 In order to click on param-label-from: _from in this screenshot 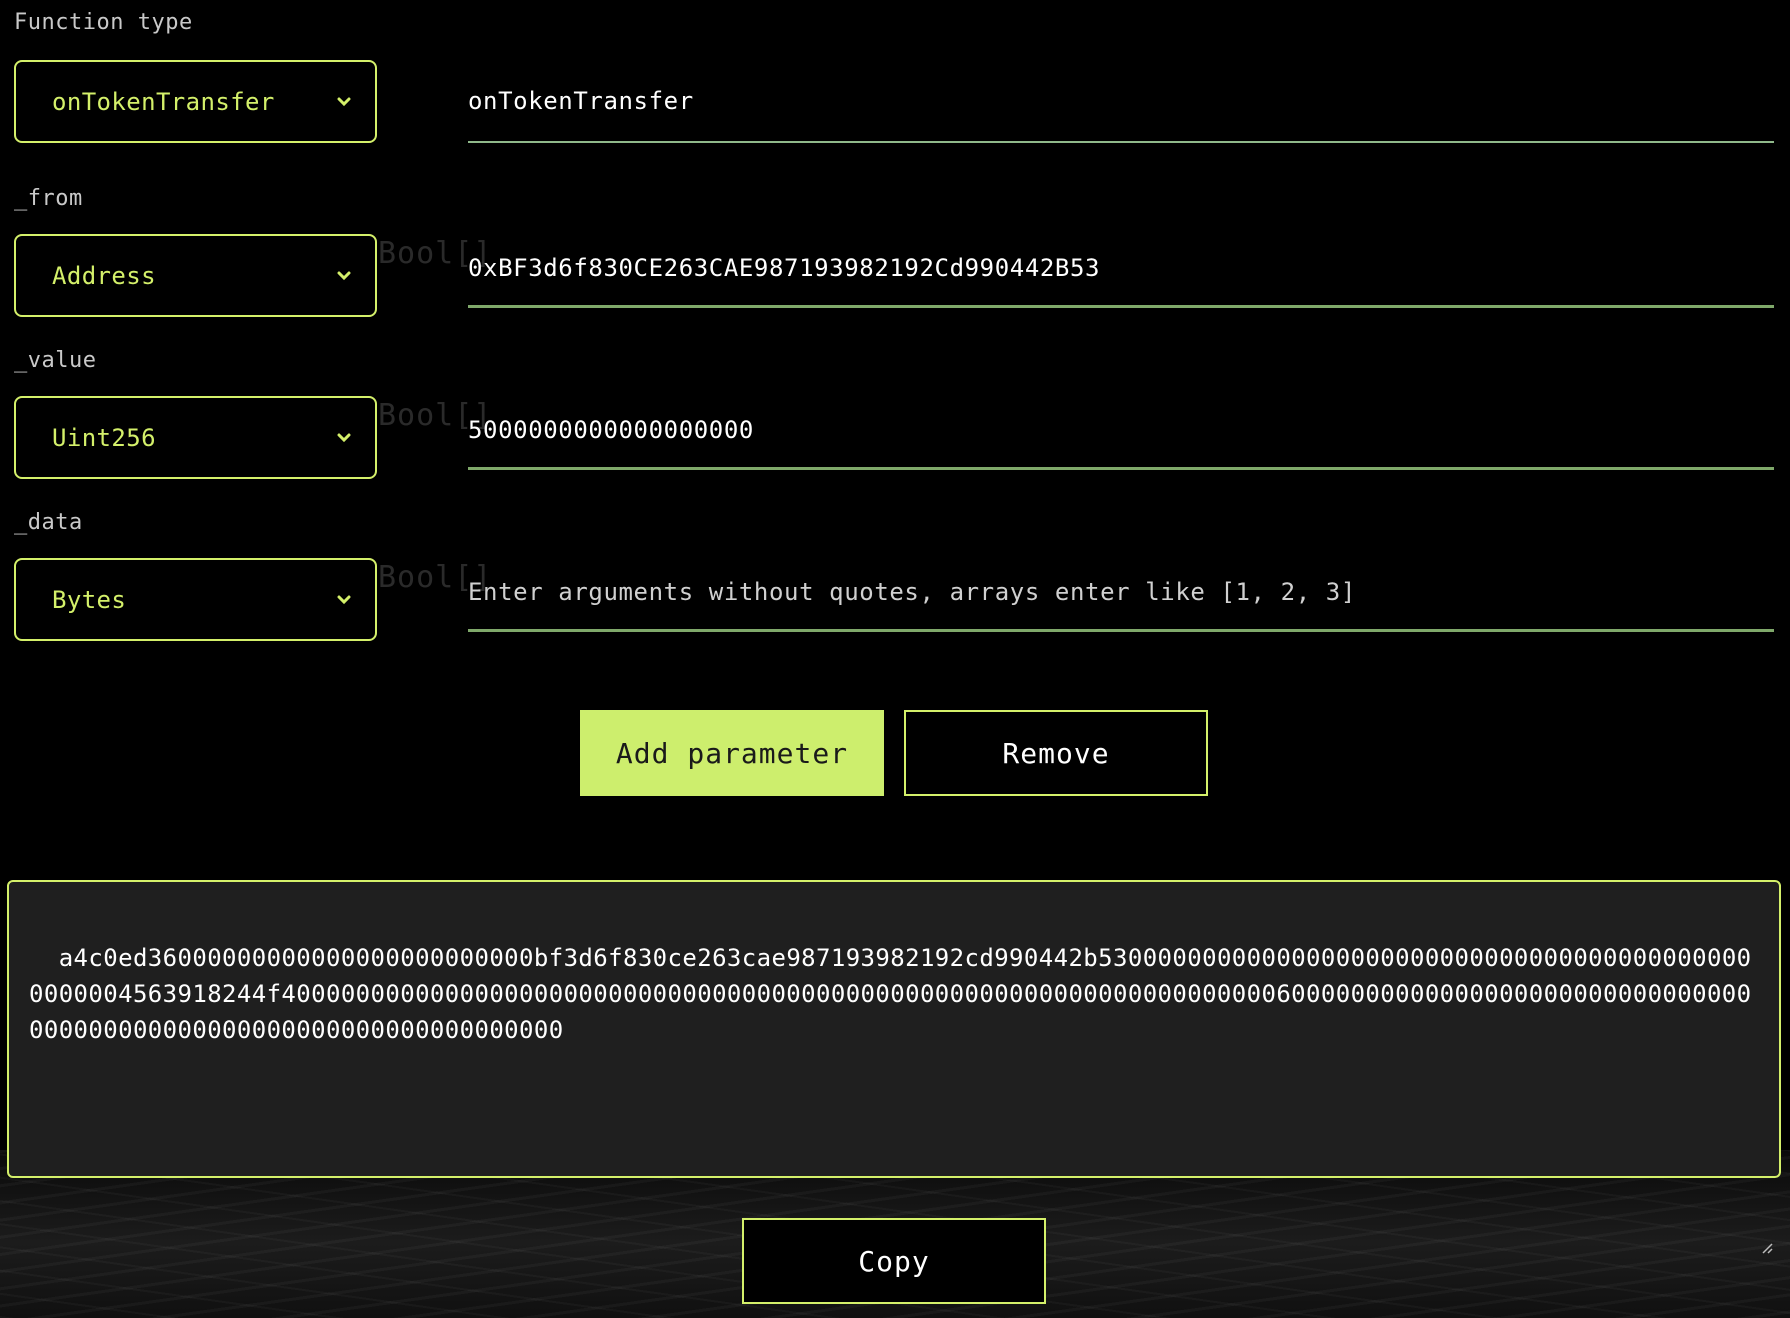, I will do `click(48, 198)`.